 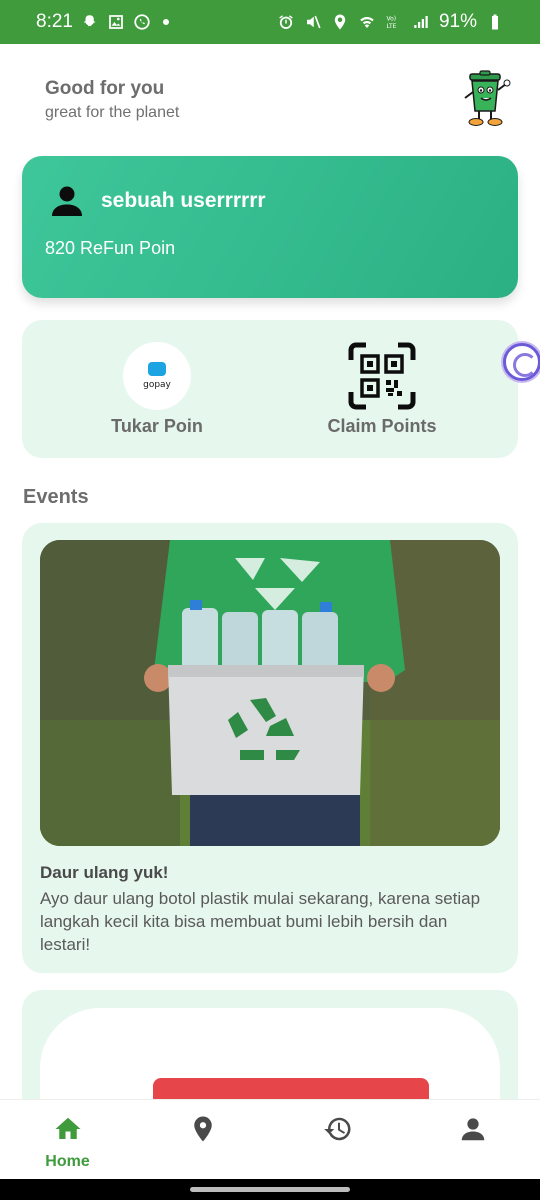 I want to click on username: sebuah userrrrrr, so click(x=183, y=200).